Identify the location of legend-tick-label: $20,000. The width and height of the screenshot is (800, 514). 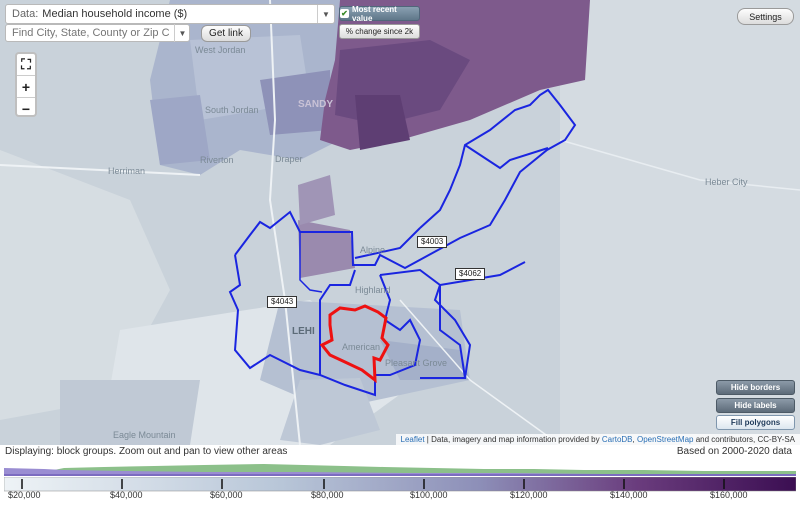
(24, 495).